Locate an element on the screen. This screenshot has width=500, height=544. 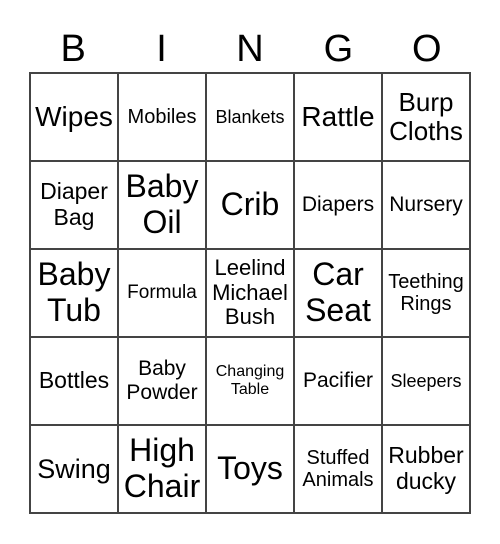
cell-label: Toys is located at coordinates (250, 468).